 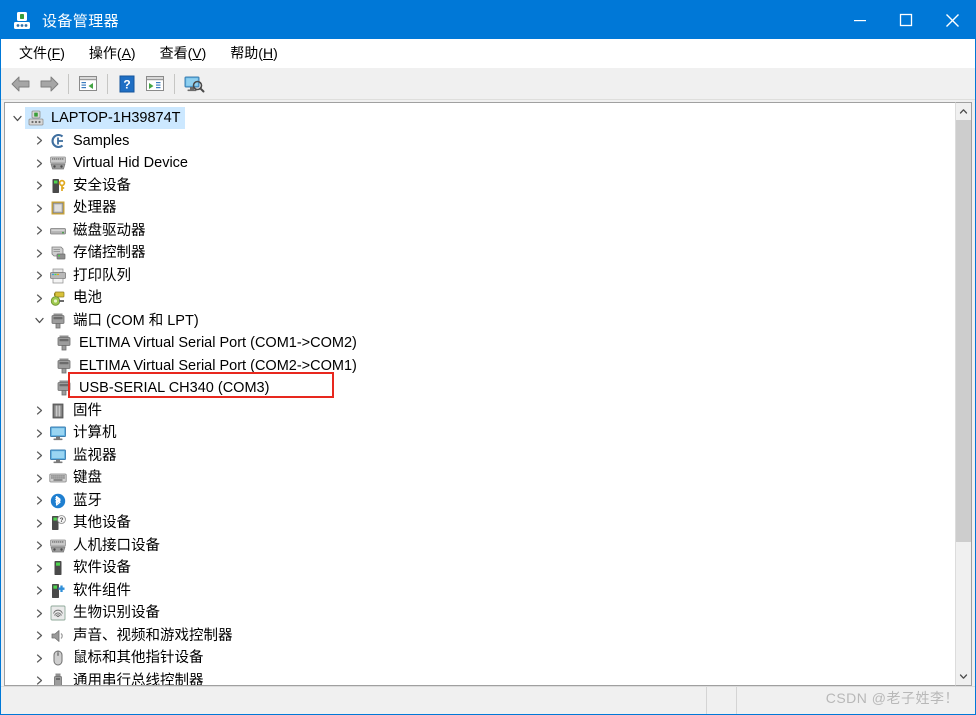 What do you see at coordinates (174, 388) in the screenshot?
I see `tree-label: USB-SERIAL CH340 (COM3)` at bounding box center [174, 388].